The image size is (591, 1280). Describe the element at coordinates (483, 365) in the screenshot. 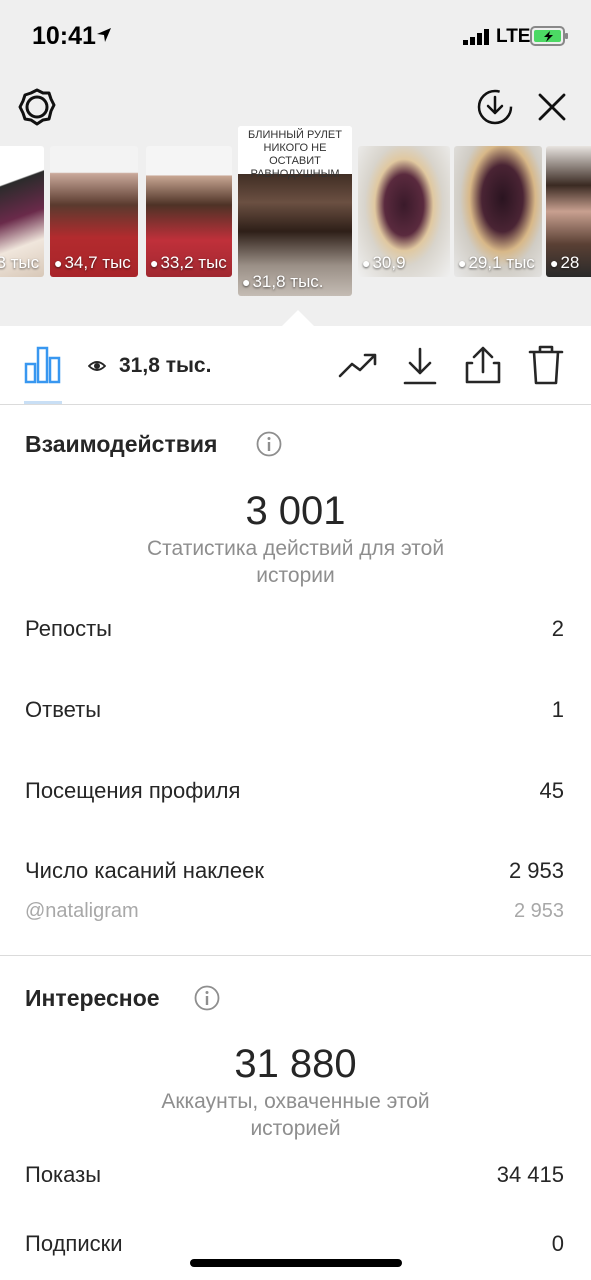

I see `share-icon` at that location.